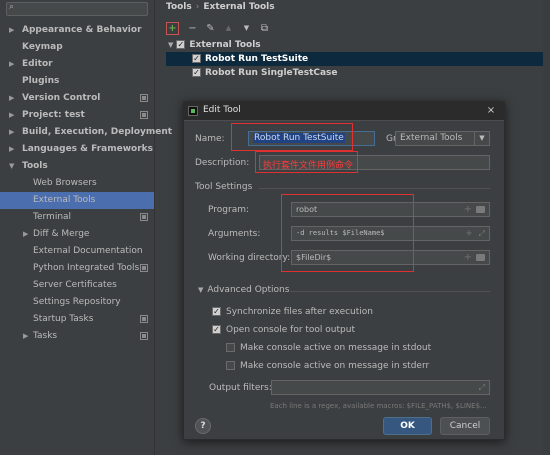 This screenshot has width=550, height=455. What do you see at coordinates (77, 268) in the screenshot?
I see `sidebar-item-python-integrated-tools: Python Integrated Tools` at bounding box center [77, 268].